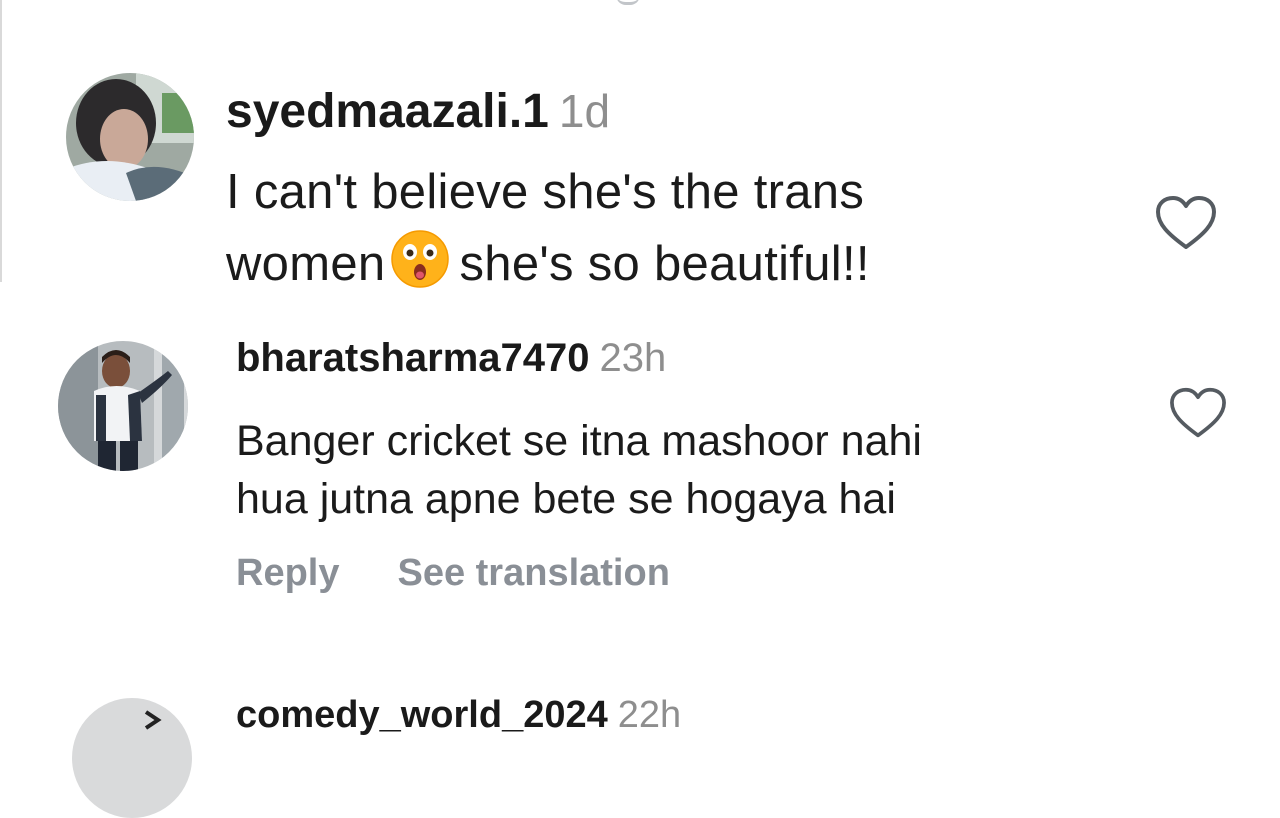 The image size is (1280, 818). I want to click on comment-line: hua jutna apne bete se hogaya hai, so click(566, 499).